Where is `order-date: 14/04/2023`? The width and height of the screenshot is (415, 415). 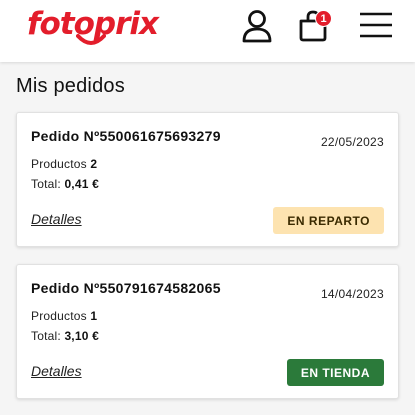
order-date: 14/04/2023 is located at coordinates (352, 294).